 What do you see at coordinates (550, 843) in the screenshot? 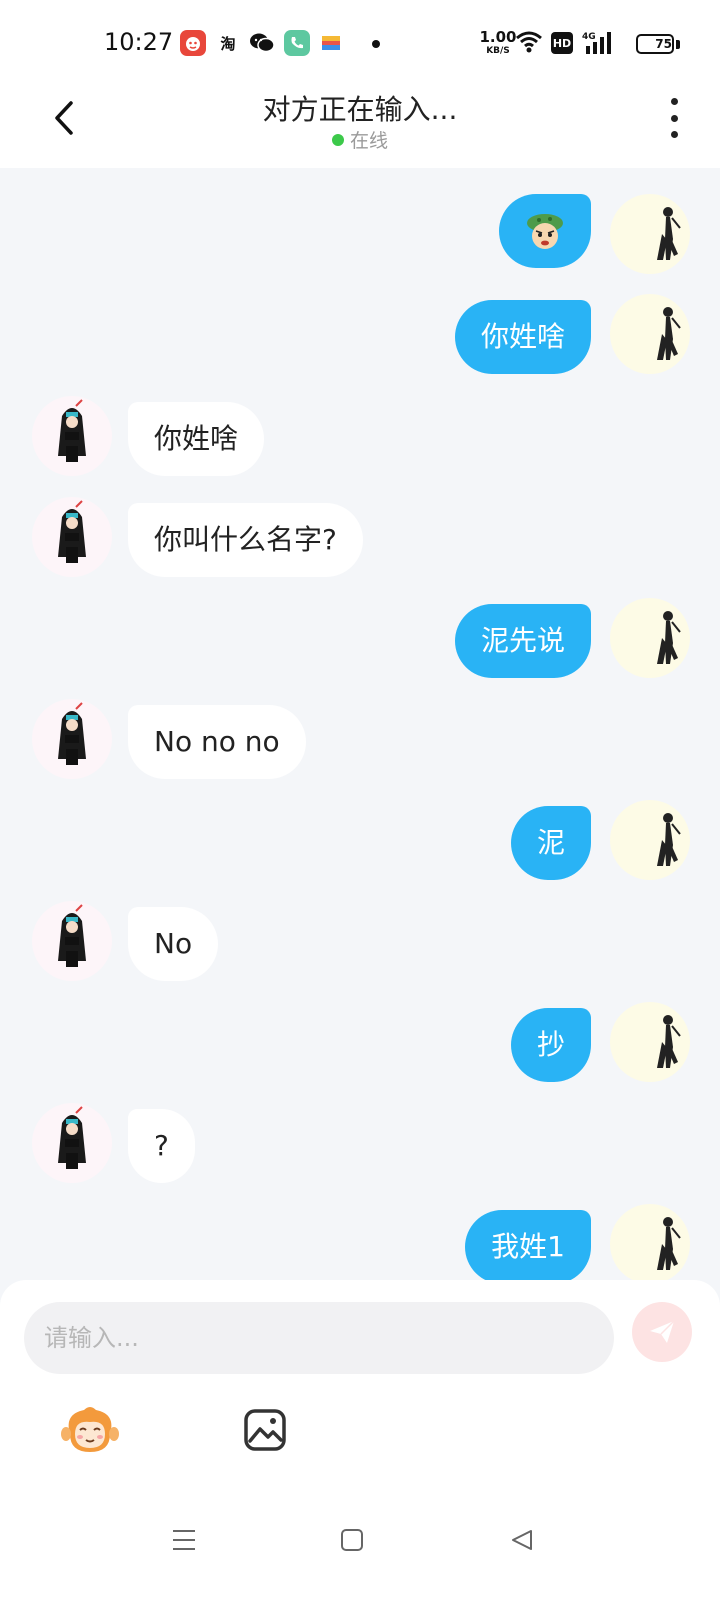
I see `sent-message-bubble: 泥` at bounding box center [550, 843].